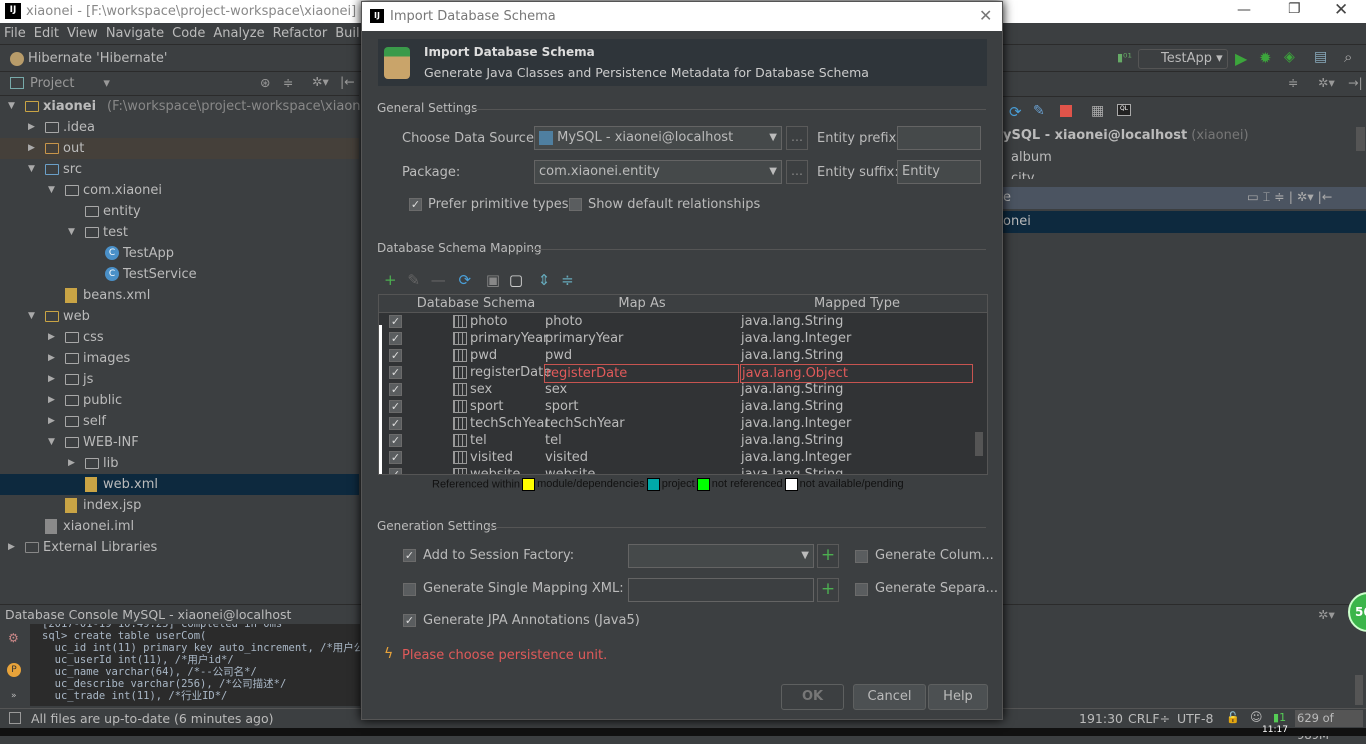  I want to click on table-row: ✓ sport sport java.lang.String, so click(683, 406).